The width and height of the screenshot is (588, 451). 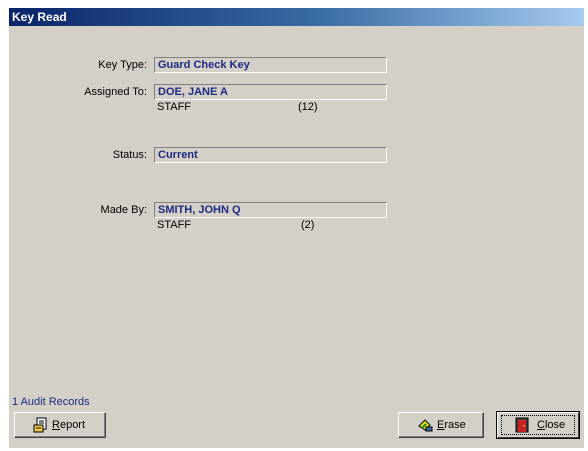 What do you see at coordinates (193, 92) in the screenshot?
I see `assigned-to-value: DOE, JANE A` at bounding box center [193, 92].